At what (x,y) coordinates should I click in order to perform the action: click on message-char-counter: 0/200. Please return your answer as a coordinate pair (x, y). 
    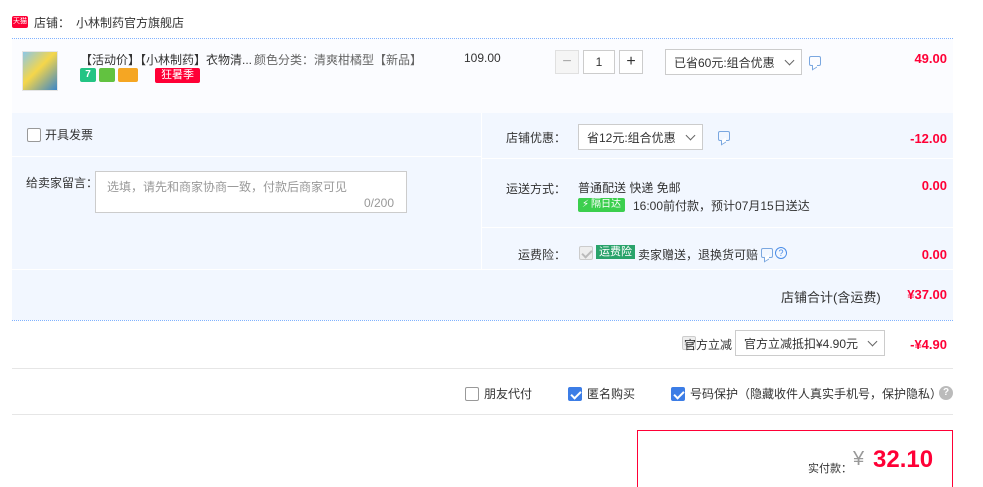
    Looking at the image, I should click on (379, 203).